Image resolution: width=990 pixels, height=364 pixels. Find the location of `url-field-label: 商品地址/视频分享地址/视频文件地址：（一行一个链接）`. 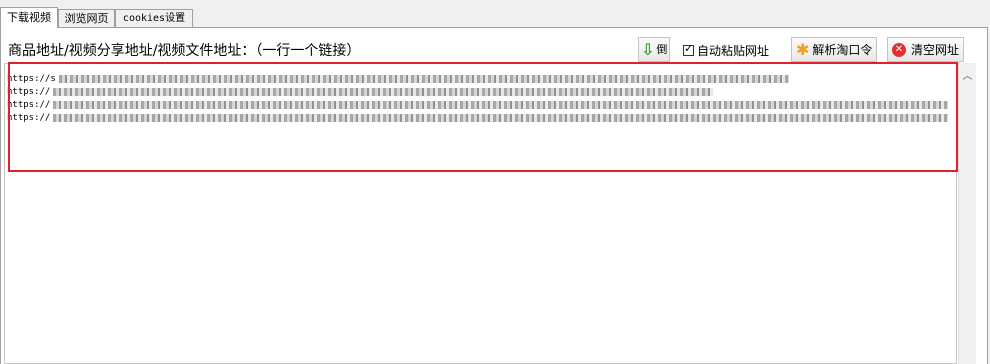

url-field-label: 商品地址/视频分享地址/视频文件地址：（一行一个链接） is located at coordinates (184, 51).